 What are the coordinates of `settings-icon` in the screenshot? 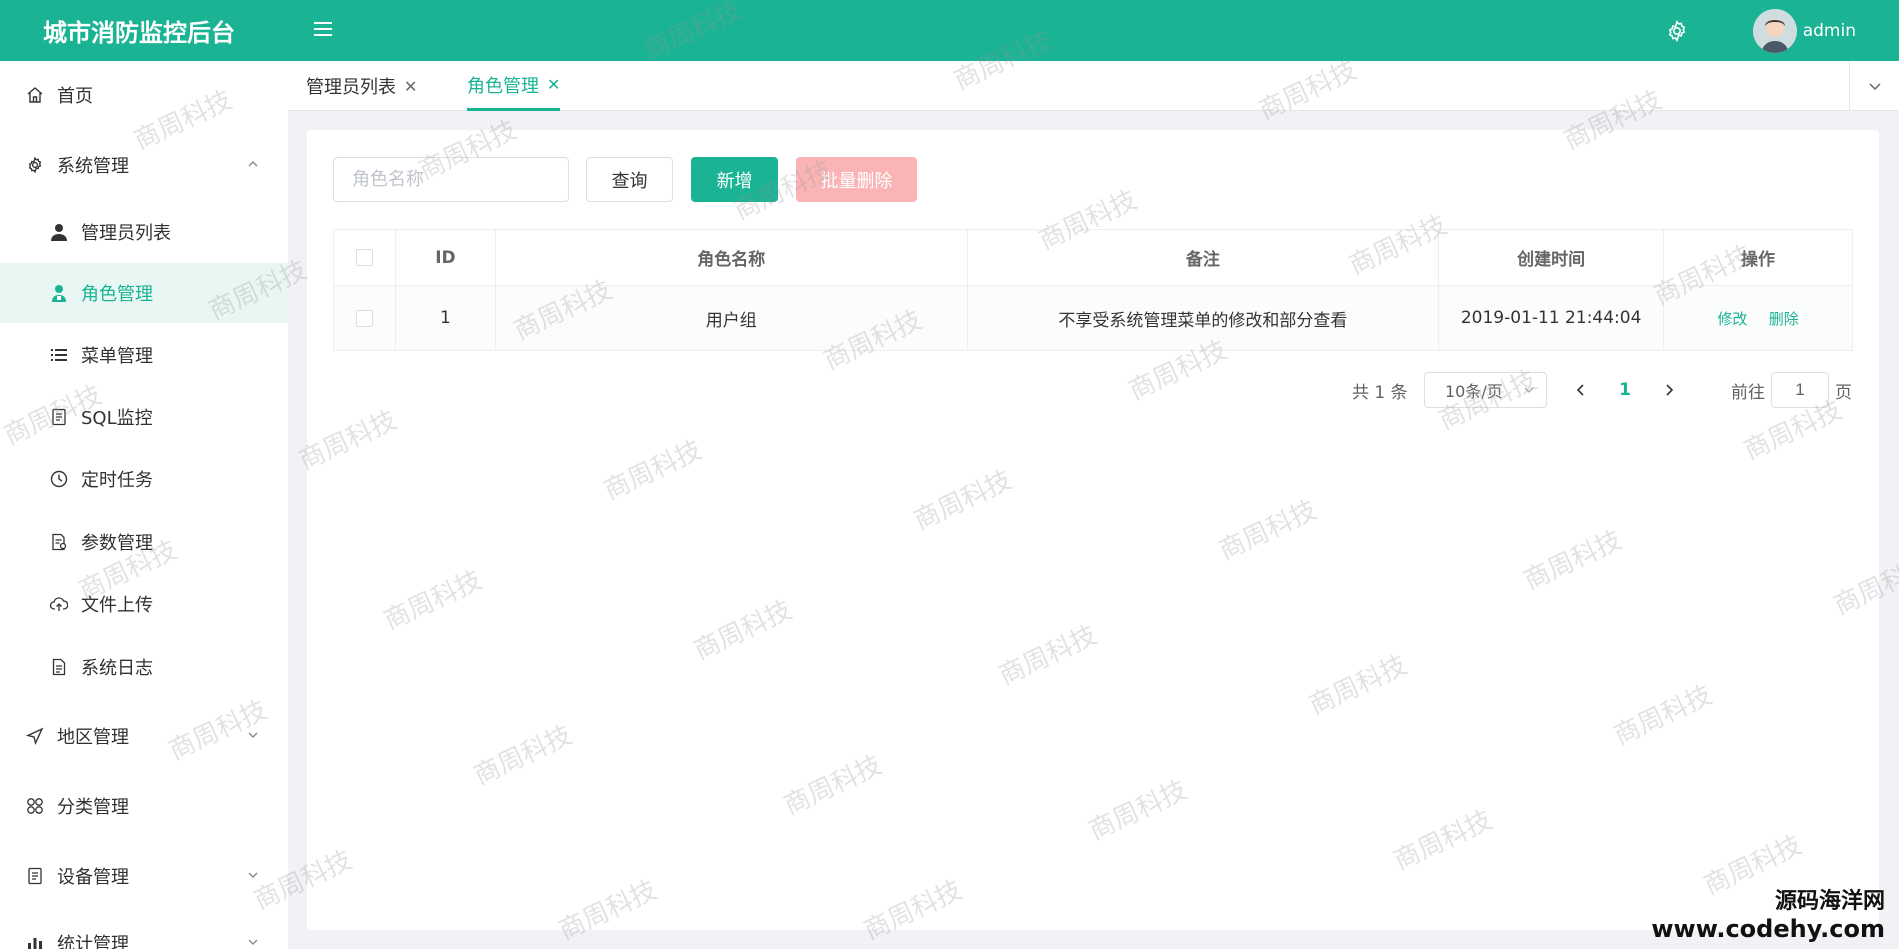 It's located at (1677, 31).